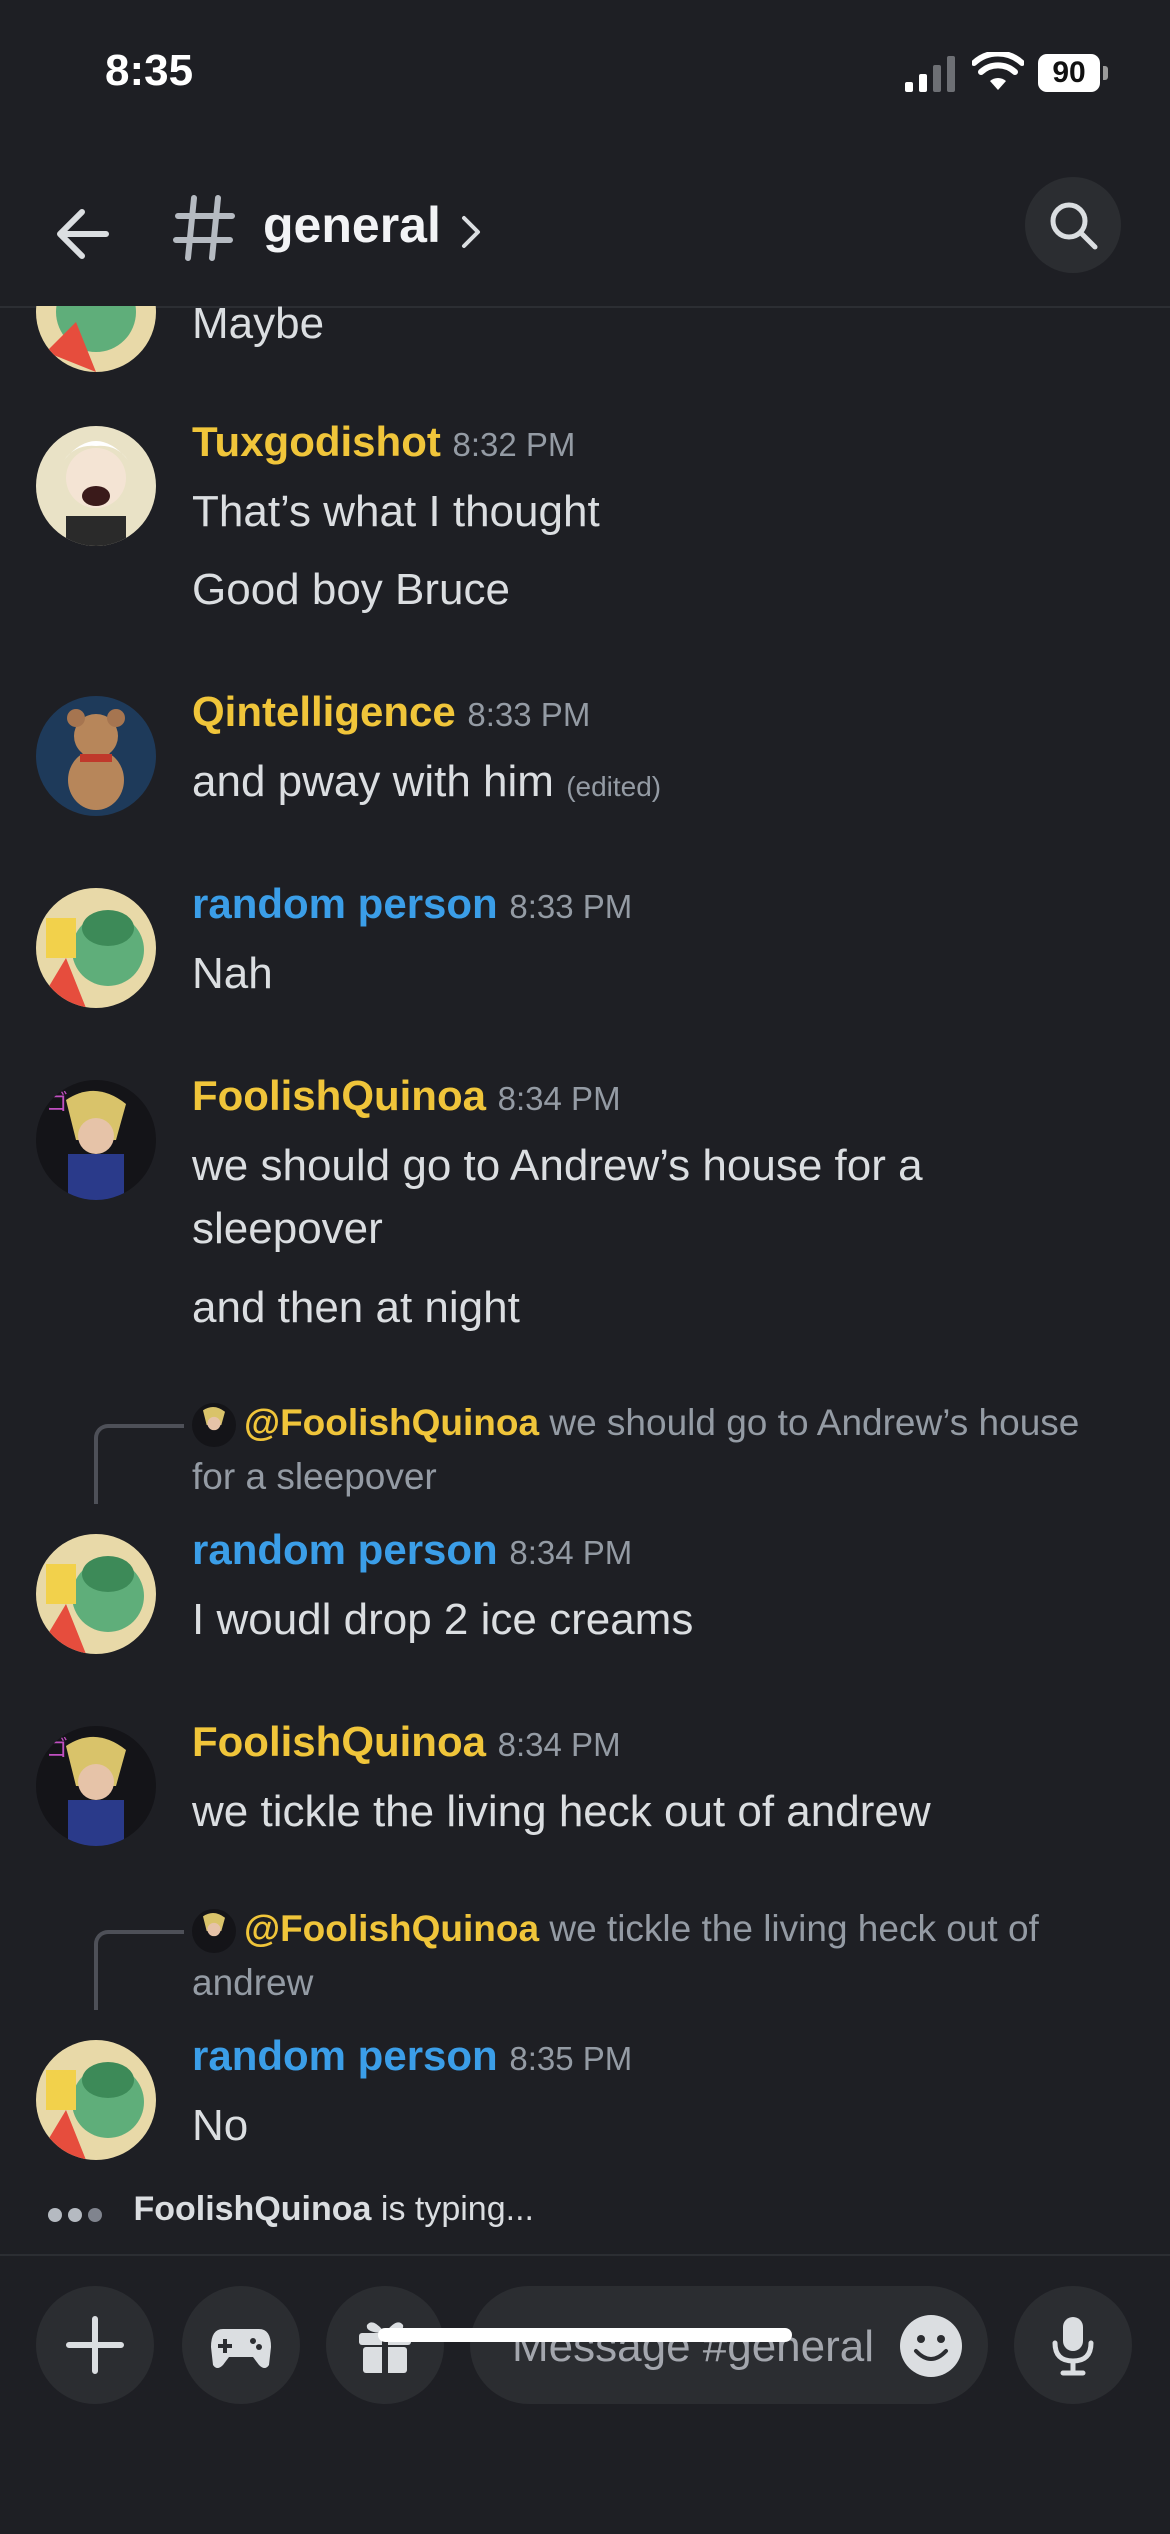 This screenshot has height=2534, width=1170. What do you see at coordinates (258, 327) in the screenshot?
I see `message-text: Maybe` at bounding box center [258, 327].